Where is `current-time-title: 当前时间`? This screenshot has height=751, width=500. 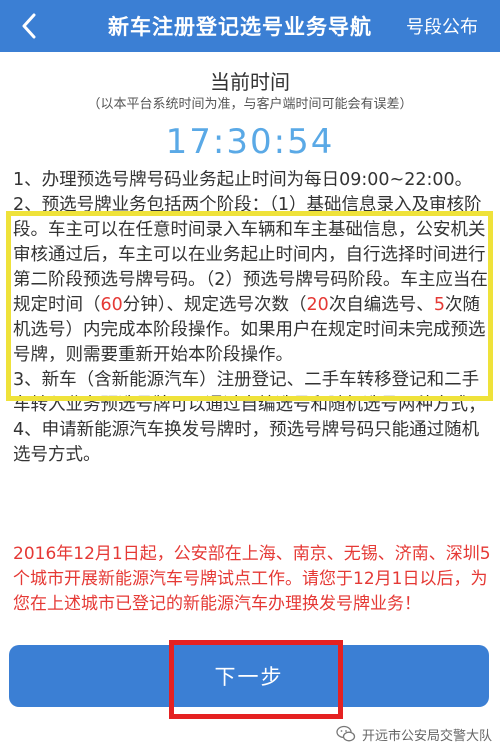 current-time-title: 当前时间 is located at coordinates (250, 82).